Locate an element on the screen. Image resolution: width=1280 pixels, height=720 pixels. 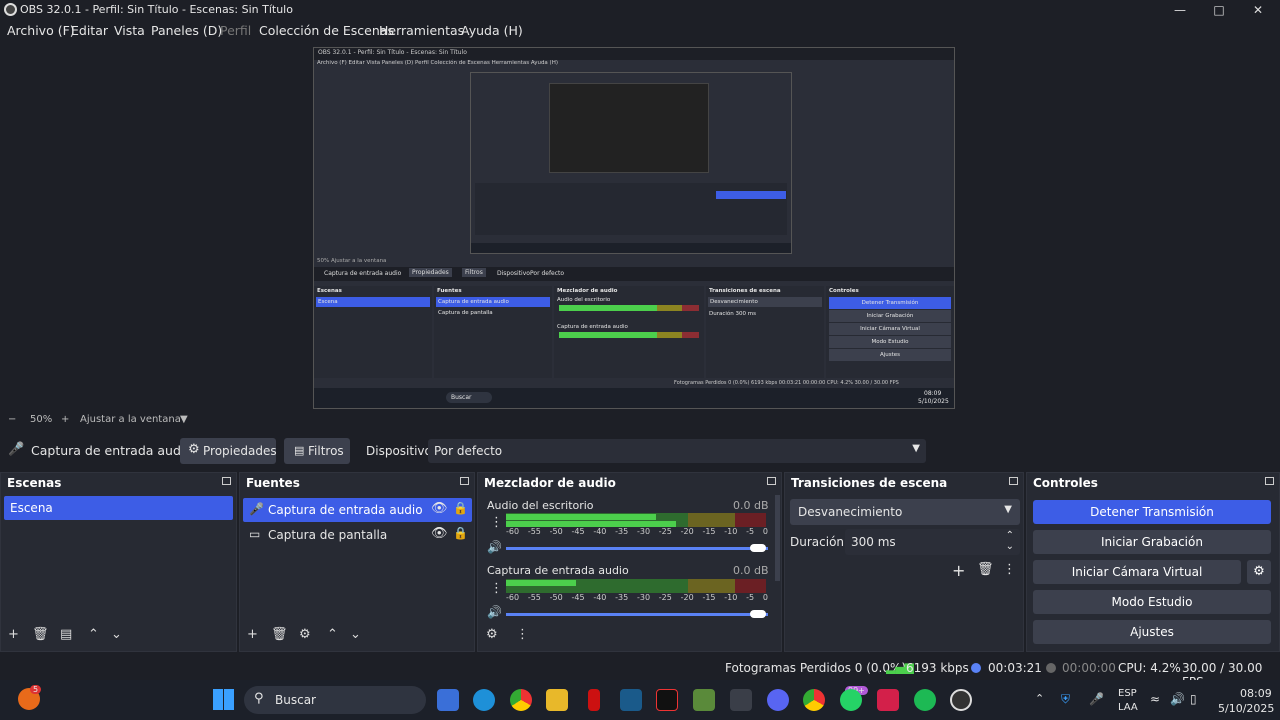
source-item-screen: ▭ Captura de pantalla 👁 🔒 is located at coordinates (357, 535).